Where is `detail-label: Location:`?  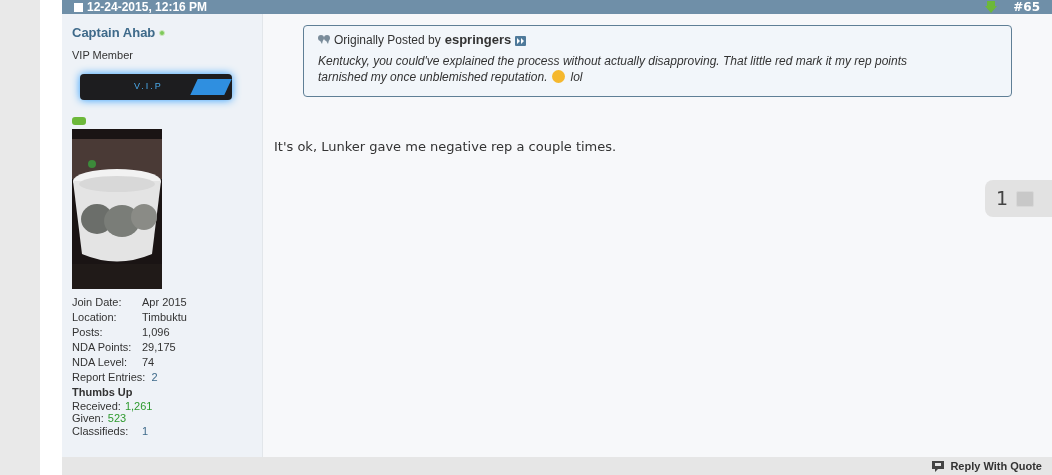 detail-label: Location: is located at coordinates (95, 317).